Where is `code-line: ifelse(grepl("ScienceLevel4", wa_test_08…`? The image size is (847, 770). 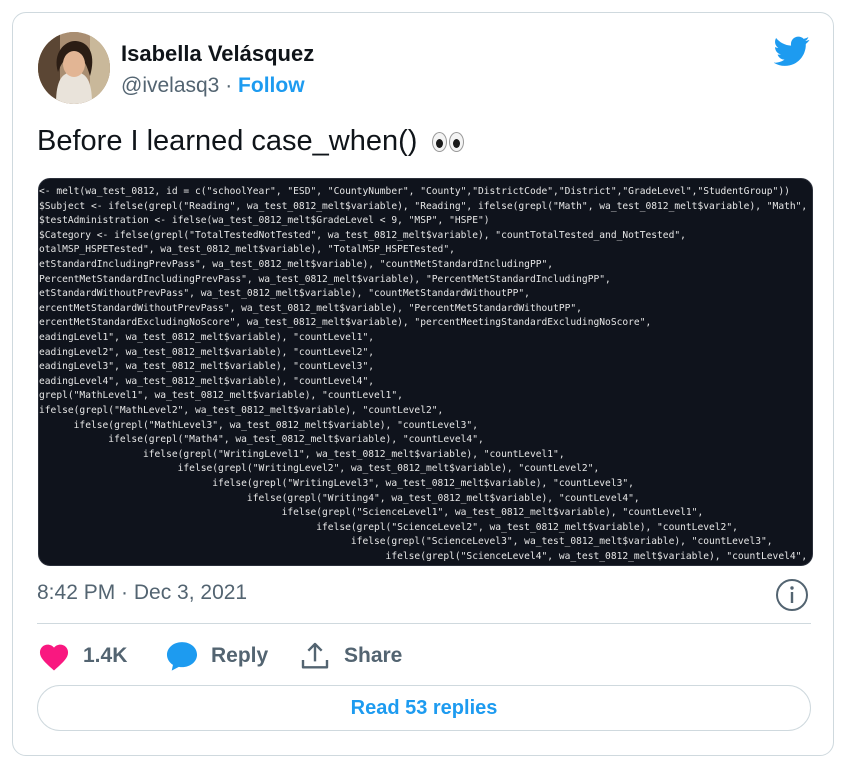
code-line: ifelse(grepl("ScienceLevel4", wa_test_08… is located at coordinates (423, 556).